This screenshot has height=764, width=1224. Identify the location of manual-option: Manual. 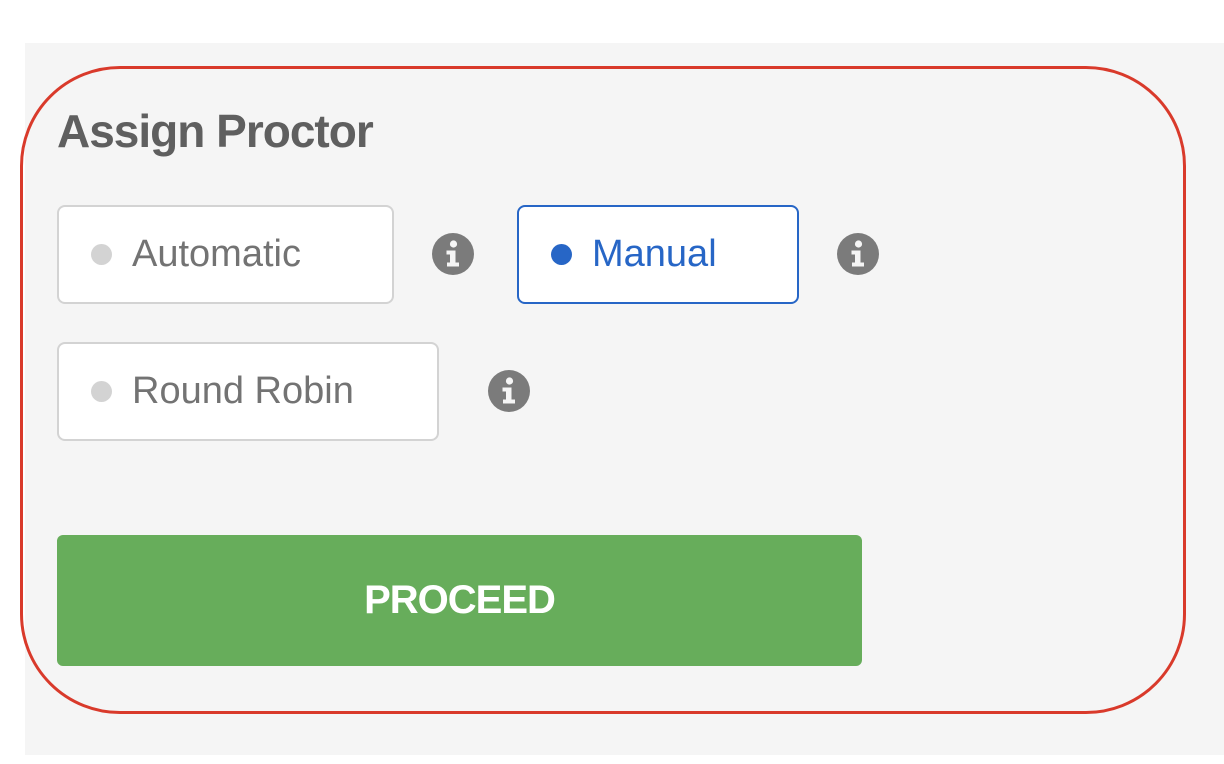
(658, 254).